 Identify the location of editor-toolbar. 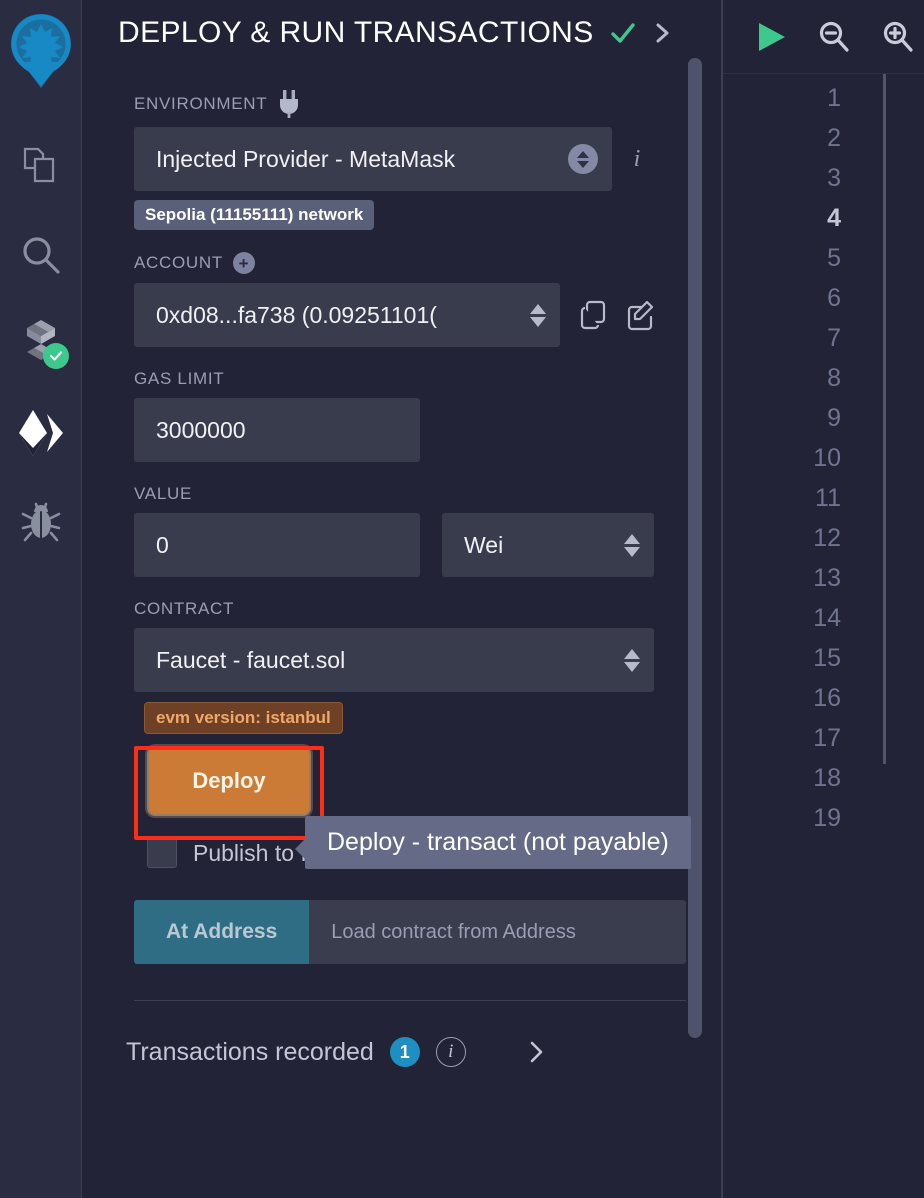
(823, 37).